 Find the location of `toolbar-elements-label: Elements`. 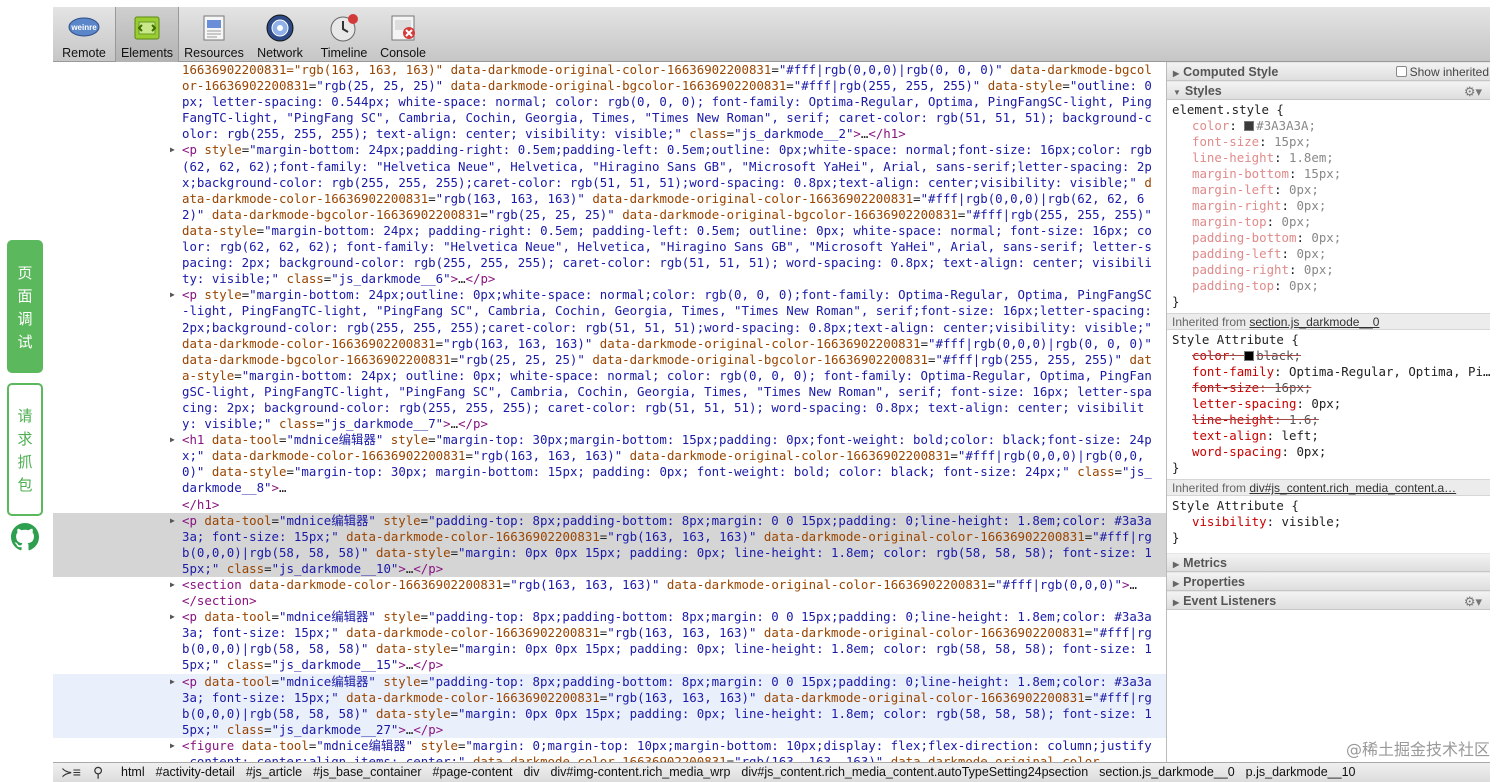

toolbar-elements-label: Elements is located at coordinates (147, 53).